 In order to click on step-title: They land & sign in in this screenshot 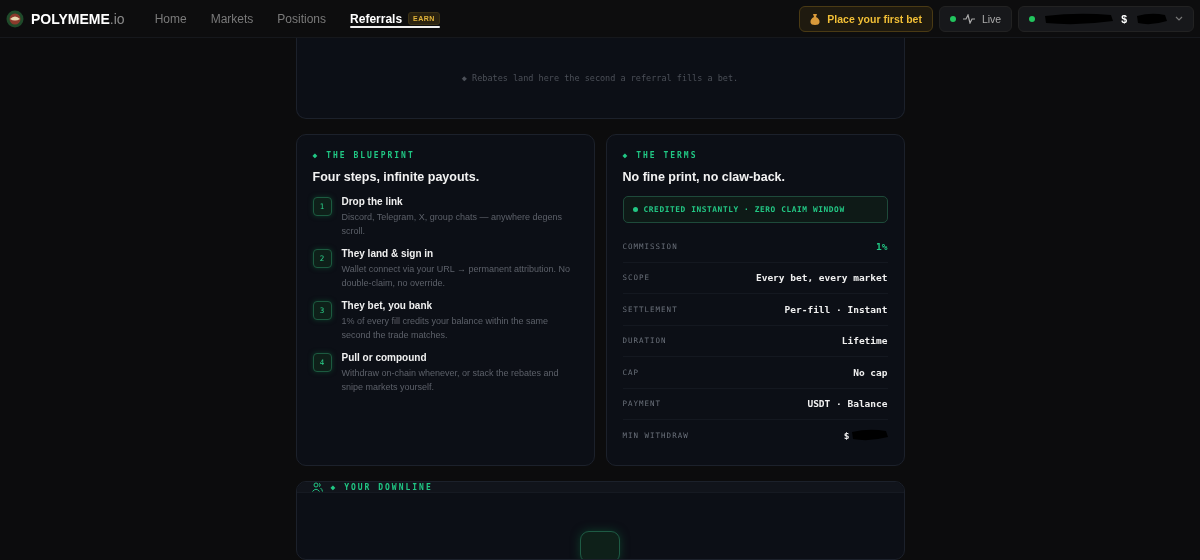, I will do `click(388, 253)`.